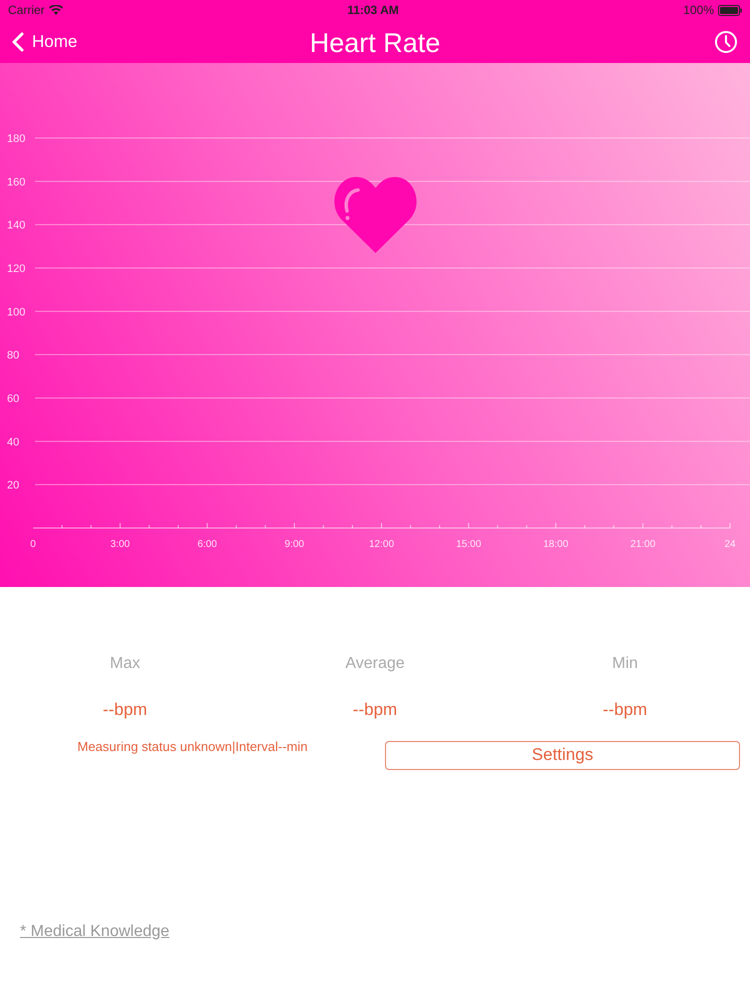  I want to click on axis-label: 60, so click(13, 399).